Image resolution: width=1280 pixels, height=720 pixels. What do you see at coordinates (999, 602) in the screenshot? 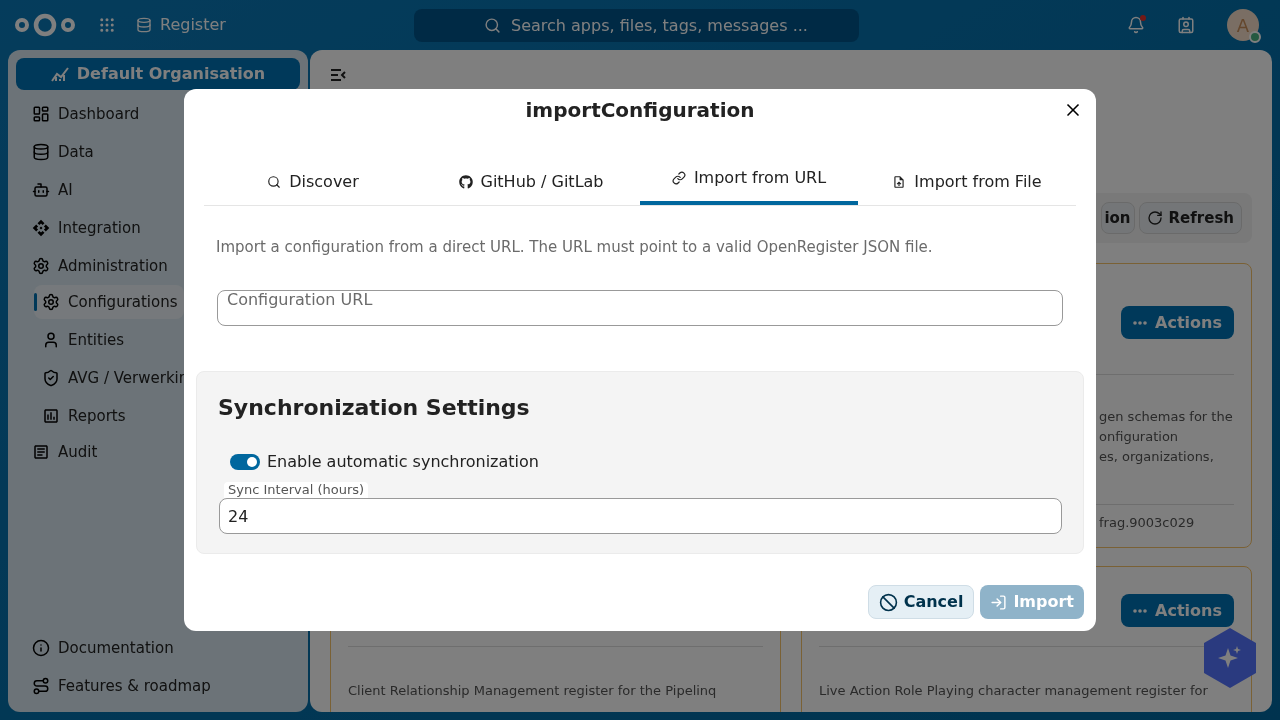
I see `import-icon` at bounding box center [999, 602].